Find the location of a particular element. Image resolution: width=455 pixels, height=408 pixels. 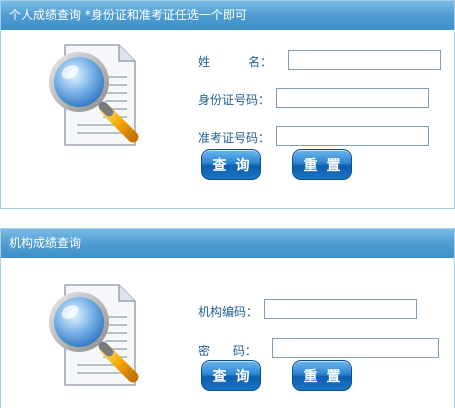

password-input is located at coordinates (355, 348).